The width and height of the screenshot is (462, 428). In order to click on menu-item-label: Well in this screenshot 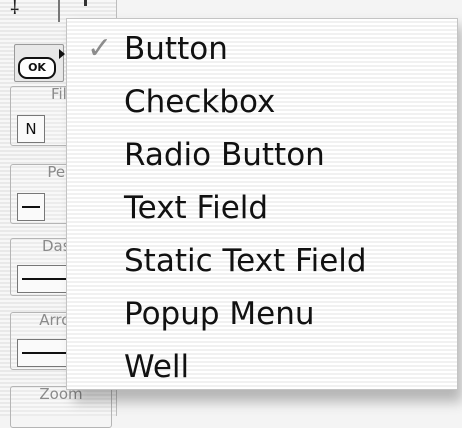, I will do `click(157, 367)`.